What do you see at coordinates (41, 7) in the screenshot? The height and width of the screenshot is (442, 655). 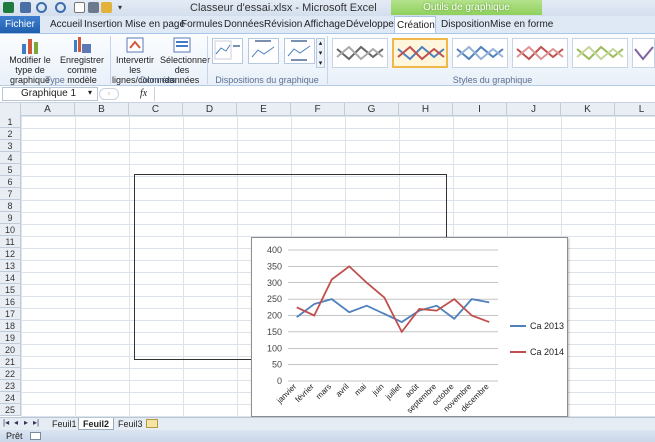 I see `undo-icon` at bounding box center [41, 7].